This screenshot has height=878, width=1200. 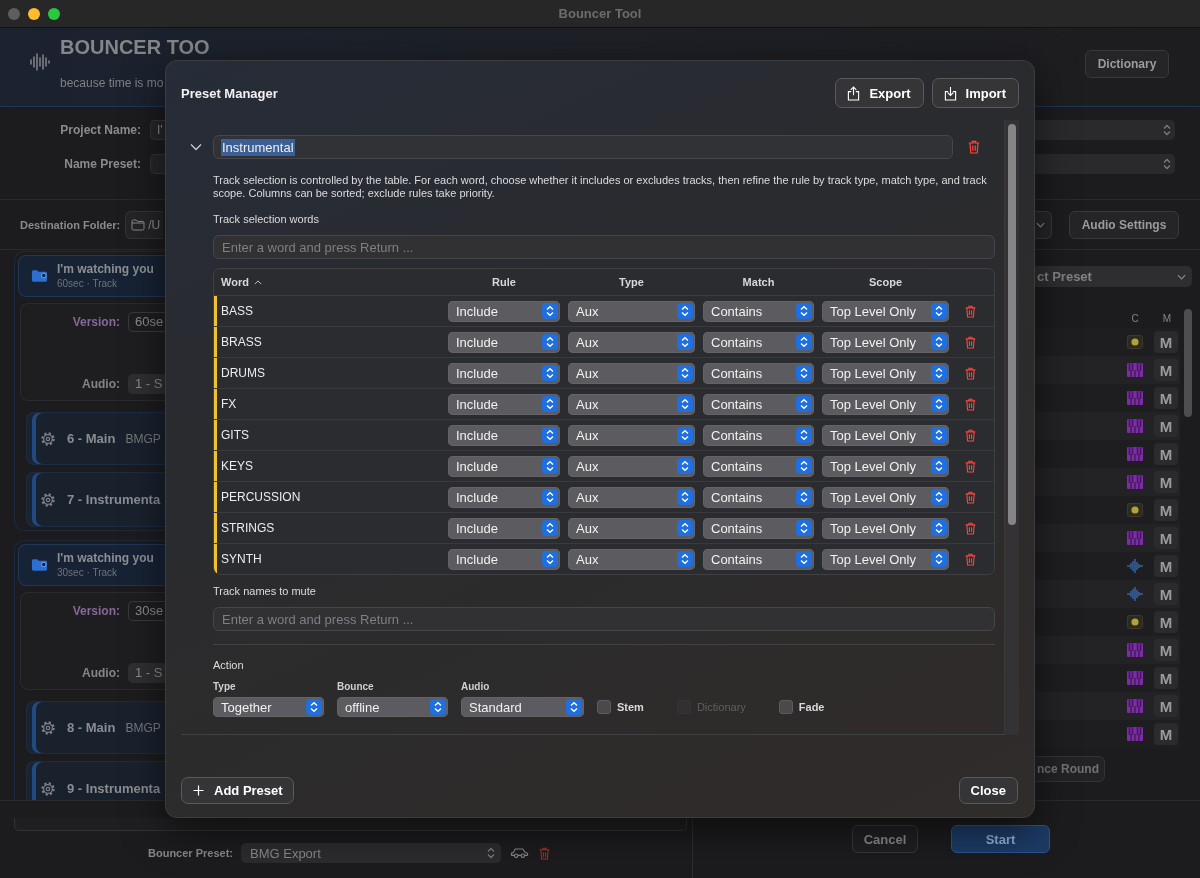 What do you see at coordinates (631, 282) in the screenshot?
I see `column-header: Type` at bounding box center [631, 282].